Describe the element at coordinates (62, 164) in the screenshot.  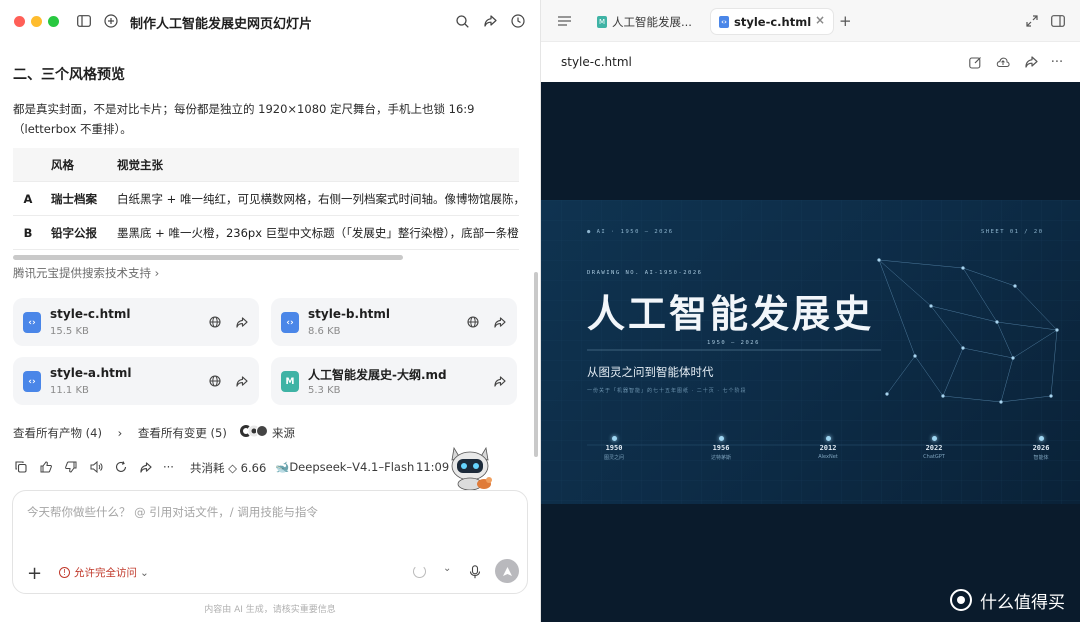
I see `table-header-cell: 风格` at that location.